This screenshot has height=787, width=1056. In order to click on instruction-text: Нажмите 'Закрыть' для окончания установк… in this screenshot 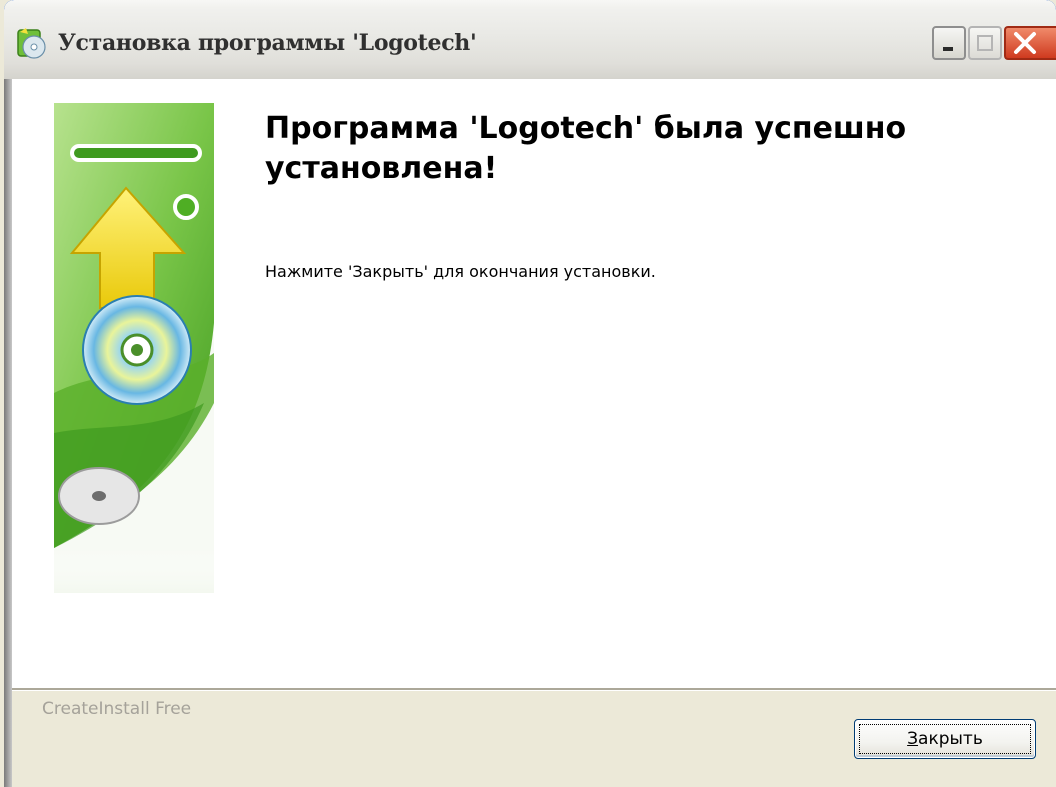, I will do `click(460, 271)`.